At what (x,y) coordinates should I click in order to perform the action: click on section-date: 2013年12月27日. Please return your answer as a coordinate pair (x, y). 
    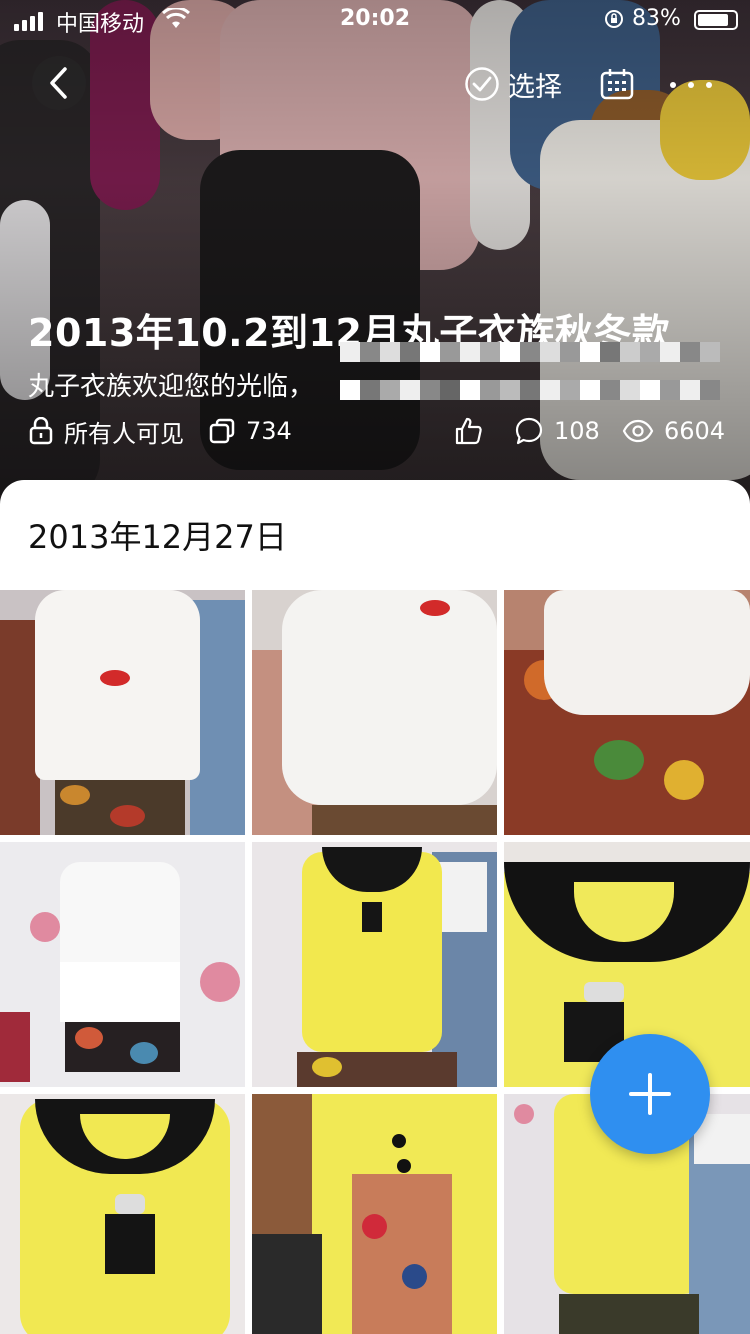
    Looking at the image, I should click on (157, 537).